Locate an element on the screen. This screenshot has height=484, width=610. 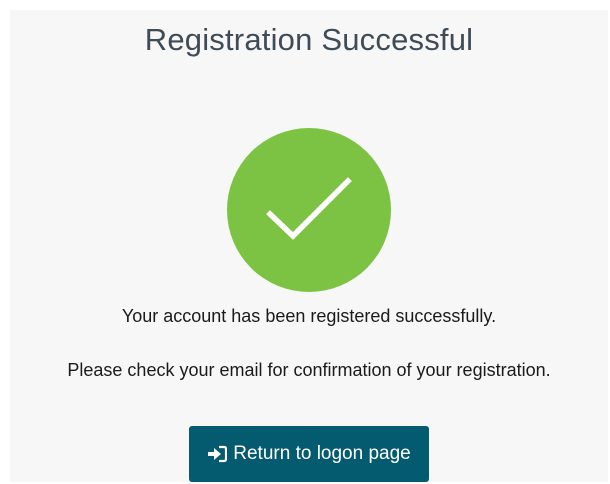
return-to-logon-button: Return to logon page is located at coordinates (309, 454).